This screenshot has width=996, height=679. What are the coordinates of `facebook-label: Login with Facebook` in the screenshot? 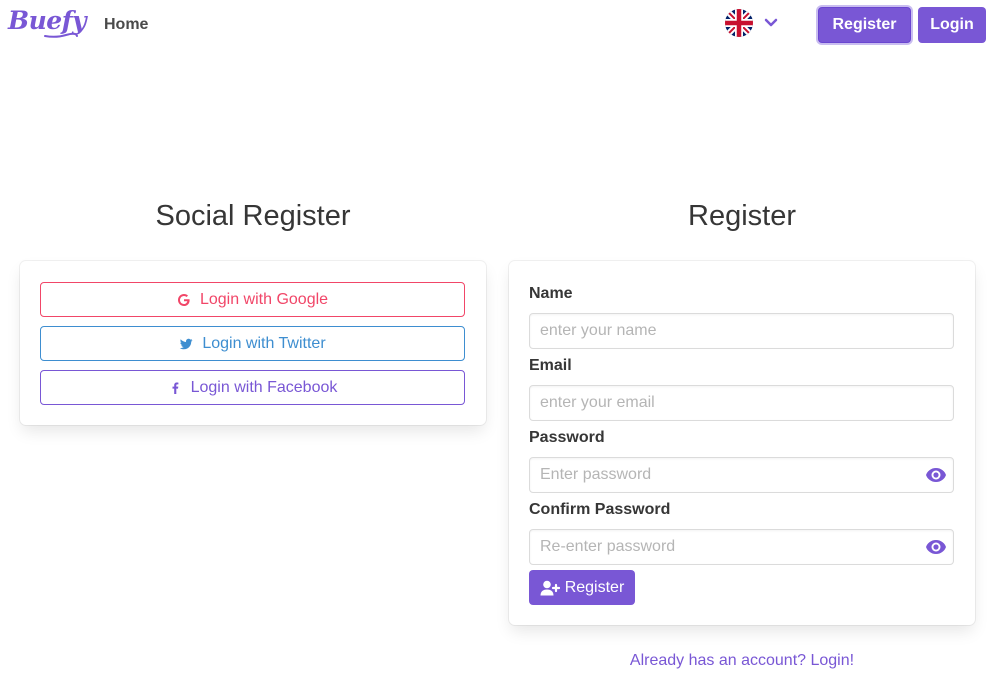 It's located at (264, 387).